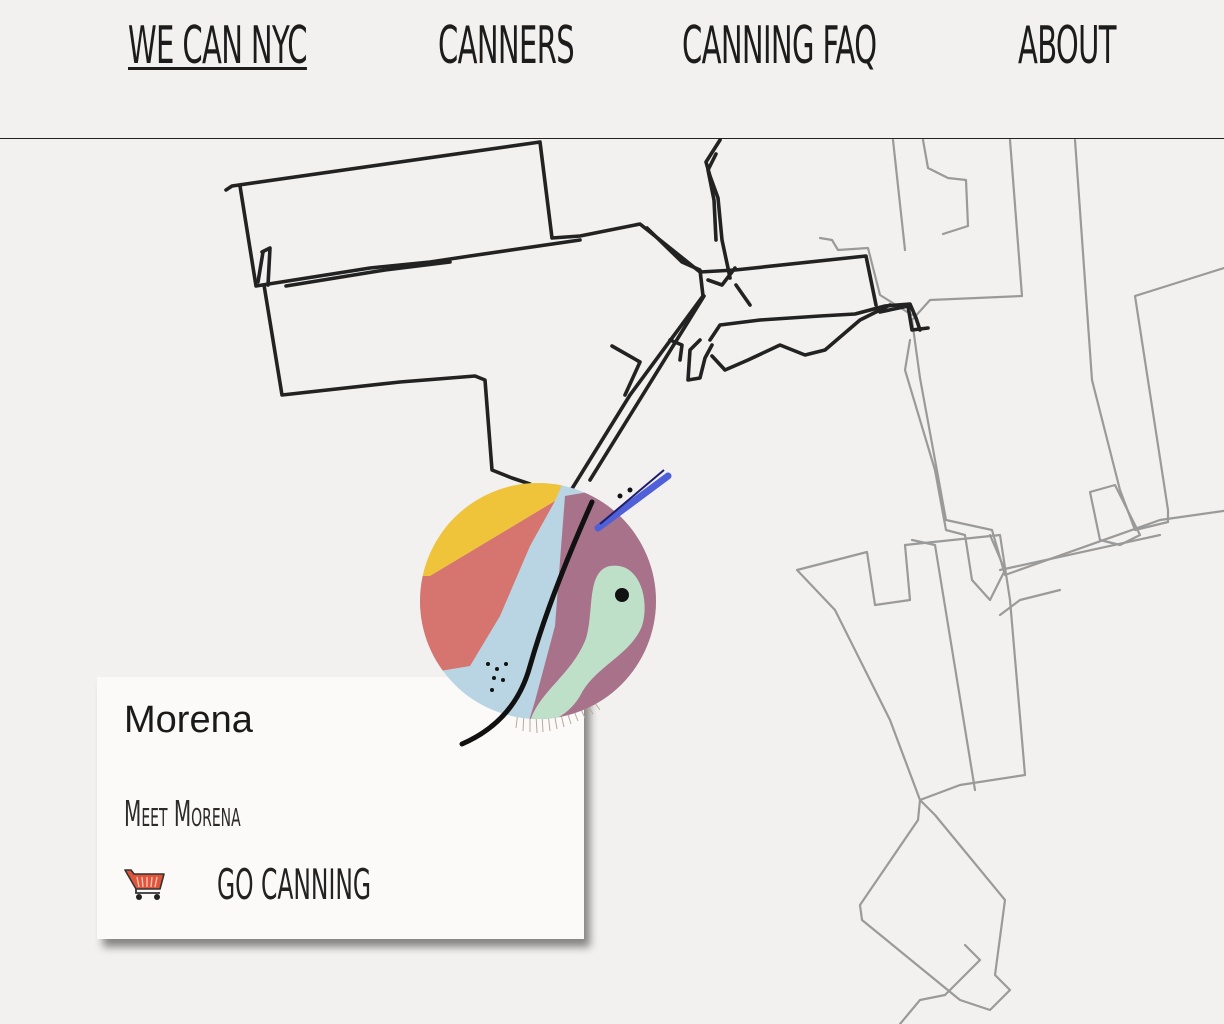 The height and width of the screenshot is (1024, 1224). Describe the element at coordinates (188, 720) in the screenshot. I see `popup-title: Morena` at that location.